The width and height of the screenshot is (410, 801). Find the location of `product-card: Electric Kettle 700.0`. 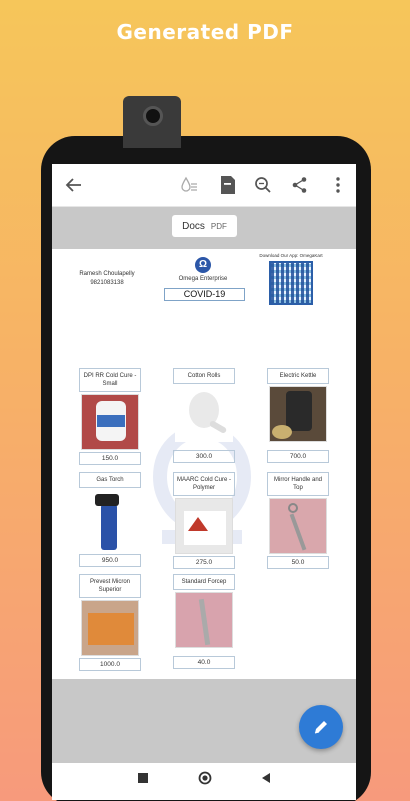

product-card: Electric Kettle 700.0 is located at coordinates (298, 415).